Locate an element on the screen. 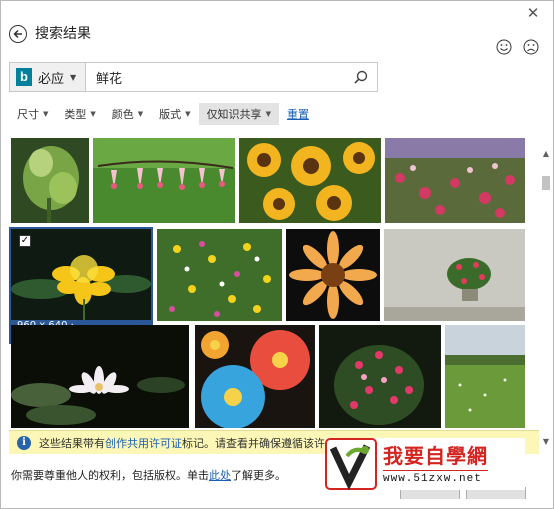 The height and width of the screenshot is (509, 554). search-button is located at coordinates (361, 77).